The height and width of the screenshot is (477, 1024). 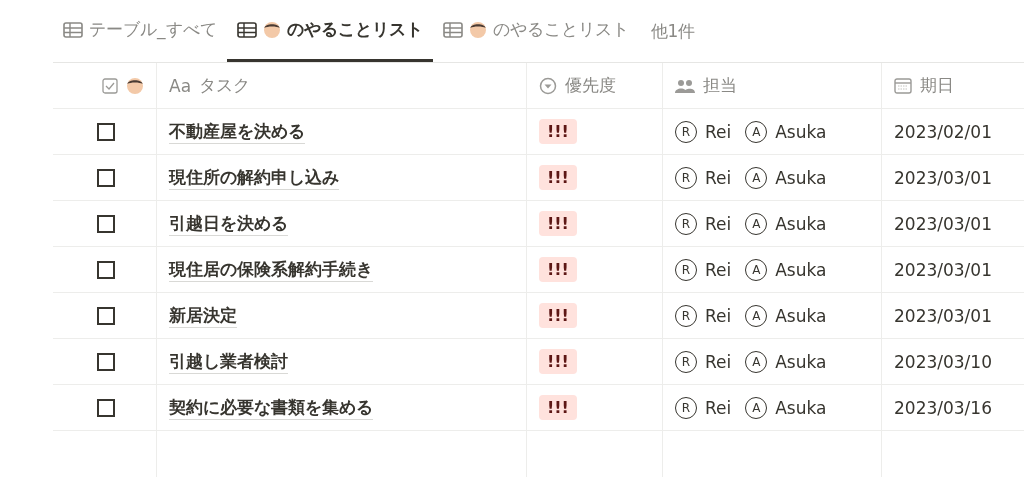 What do you see at coordinates (590, 85) in the screenshot?
I see `column-title: 優先度` at bounding box center [590, 85].